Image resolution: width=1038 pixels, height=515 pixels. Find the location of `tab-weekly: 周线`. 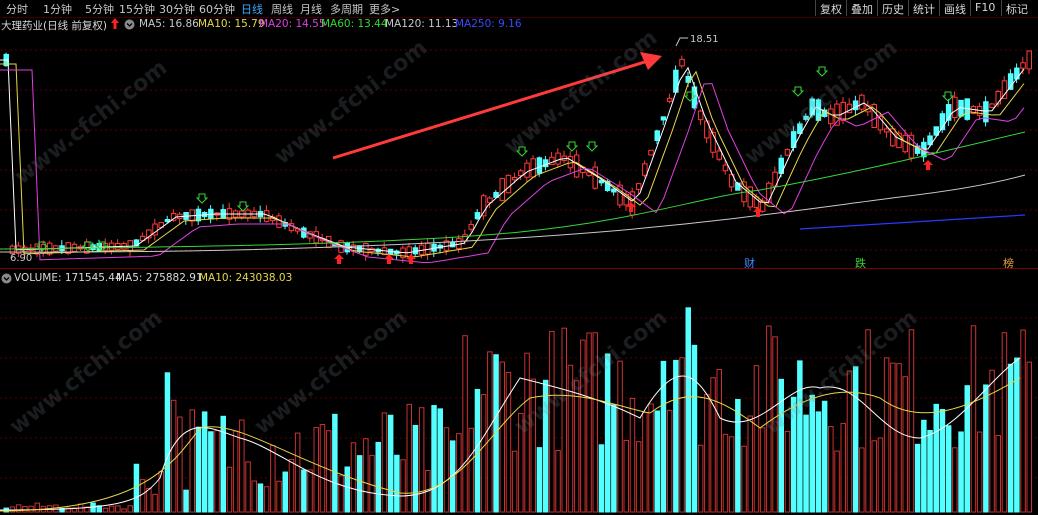

tab-weekly: 周线 is located at coordinates (282, 9).